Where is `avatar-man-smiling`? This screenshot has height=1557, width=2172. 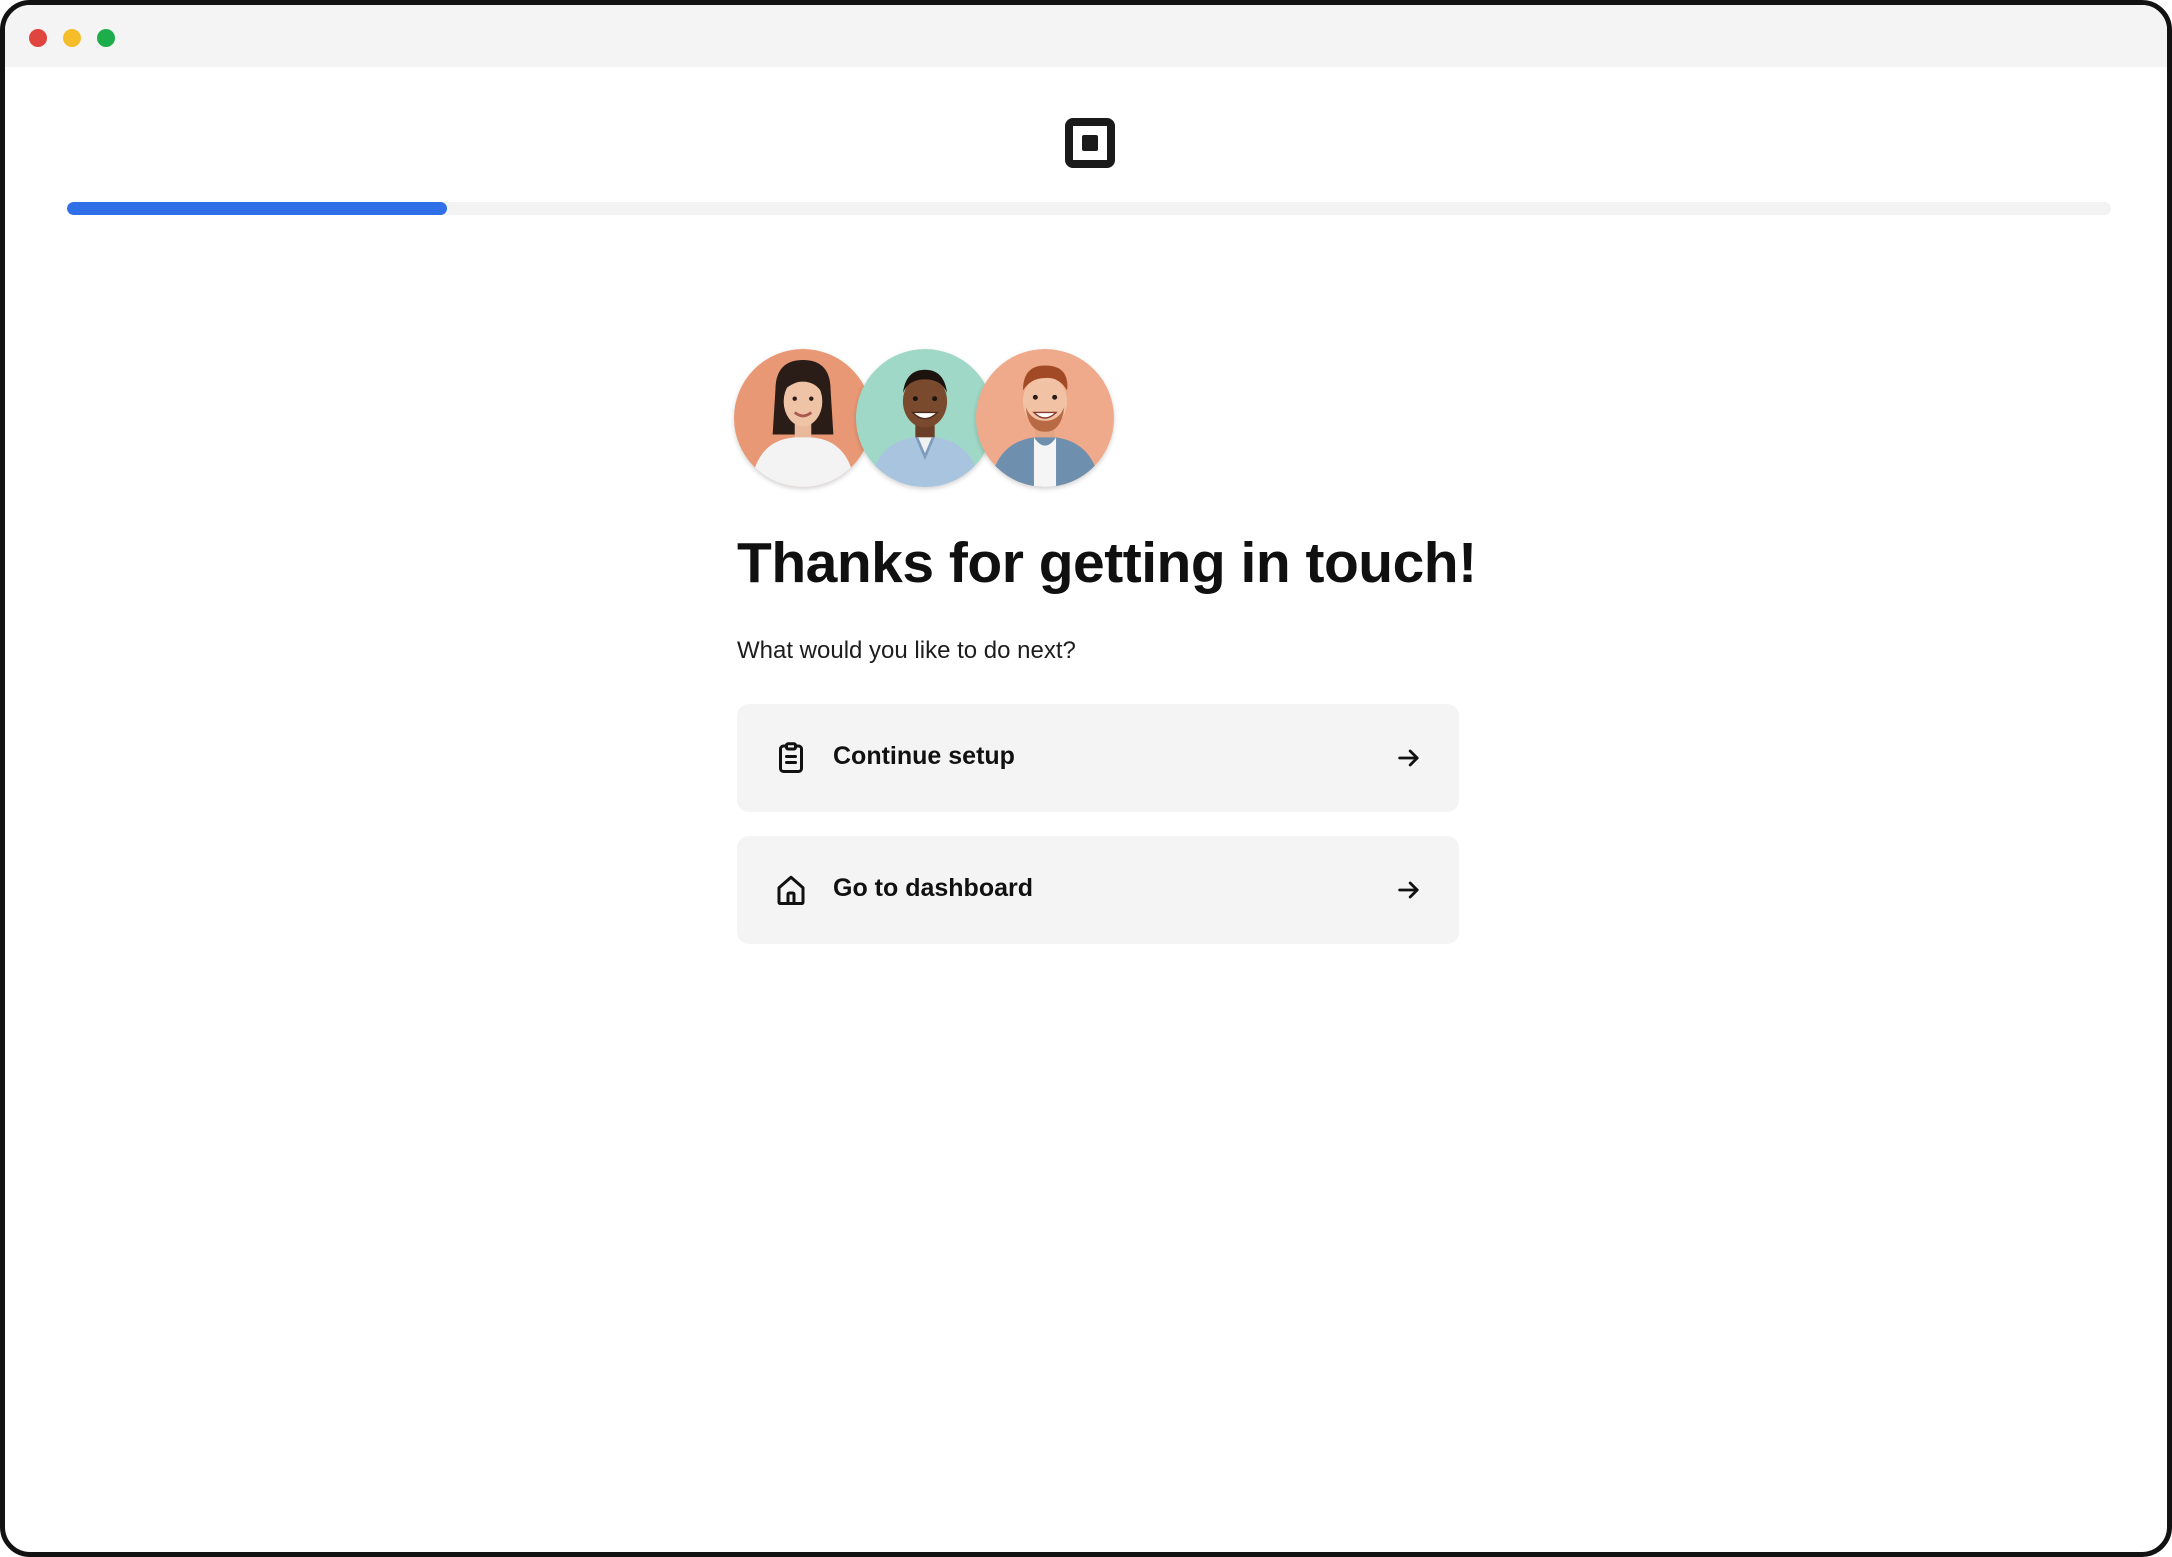 avatar-man-smiling is located at coordinates (925, 418).